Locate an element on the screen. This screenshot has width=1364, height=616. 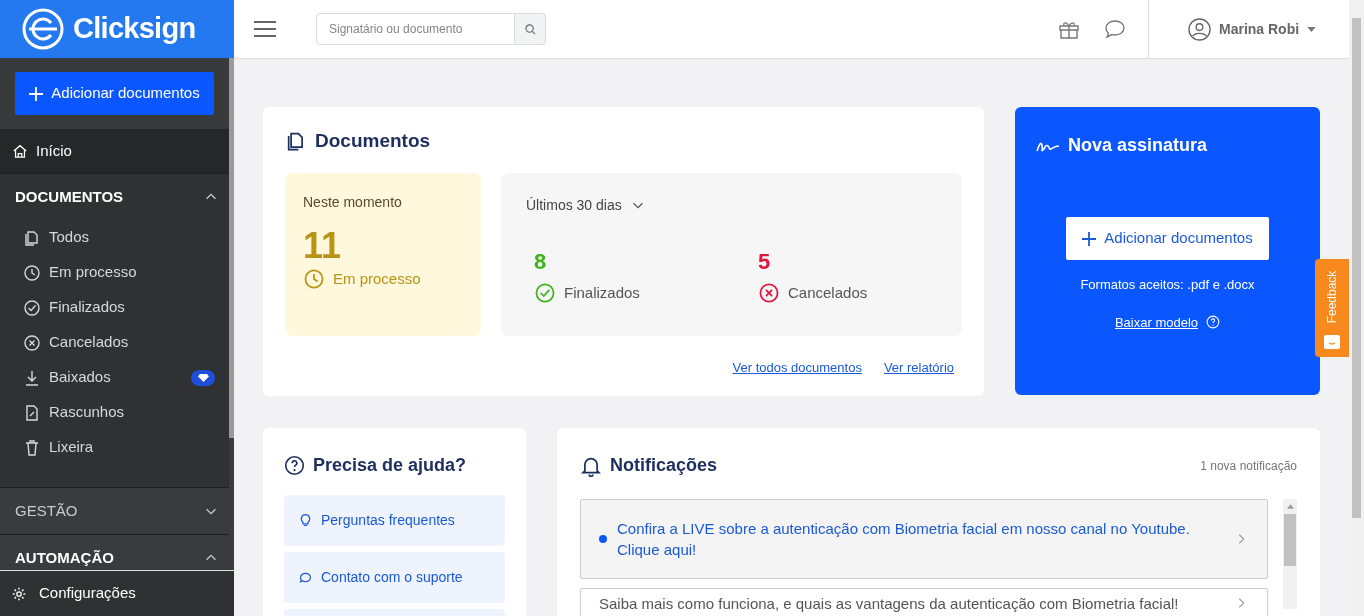
caret-down-icon is located at coordinates (1312, 29).